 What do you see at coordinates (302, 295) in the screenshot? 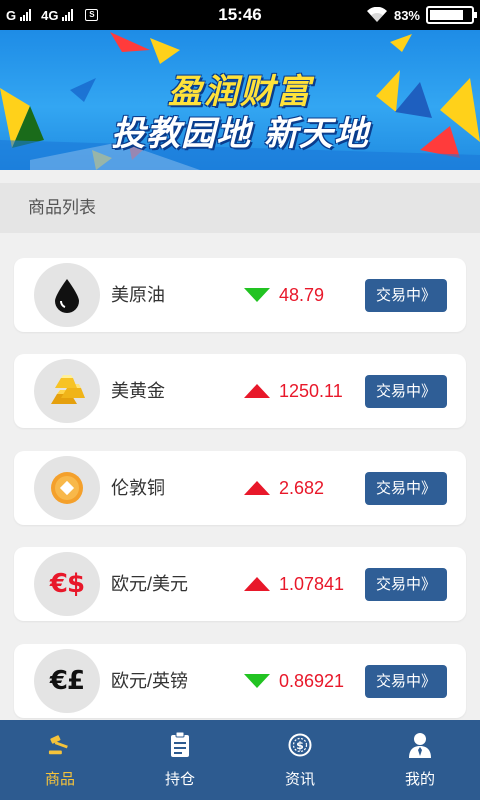
I see `product-price: 48.79` at bounding box center [302, 295].